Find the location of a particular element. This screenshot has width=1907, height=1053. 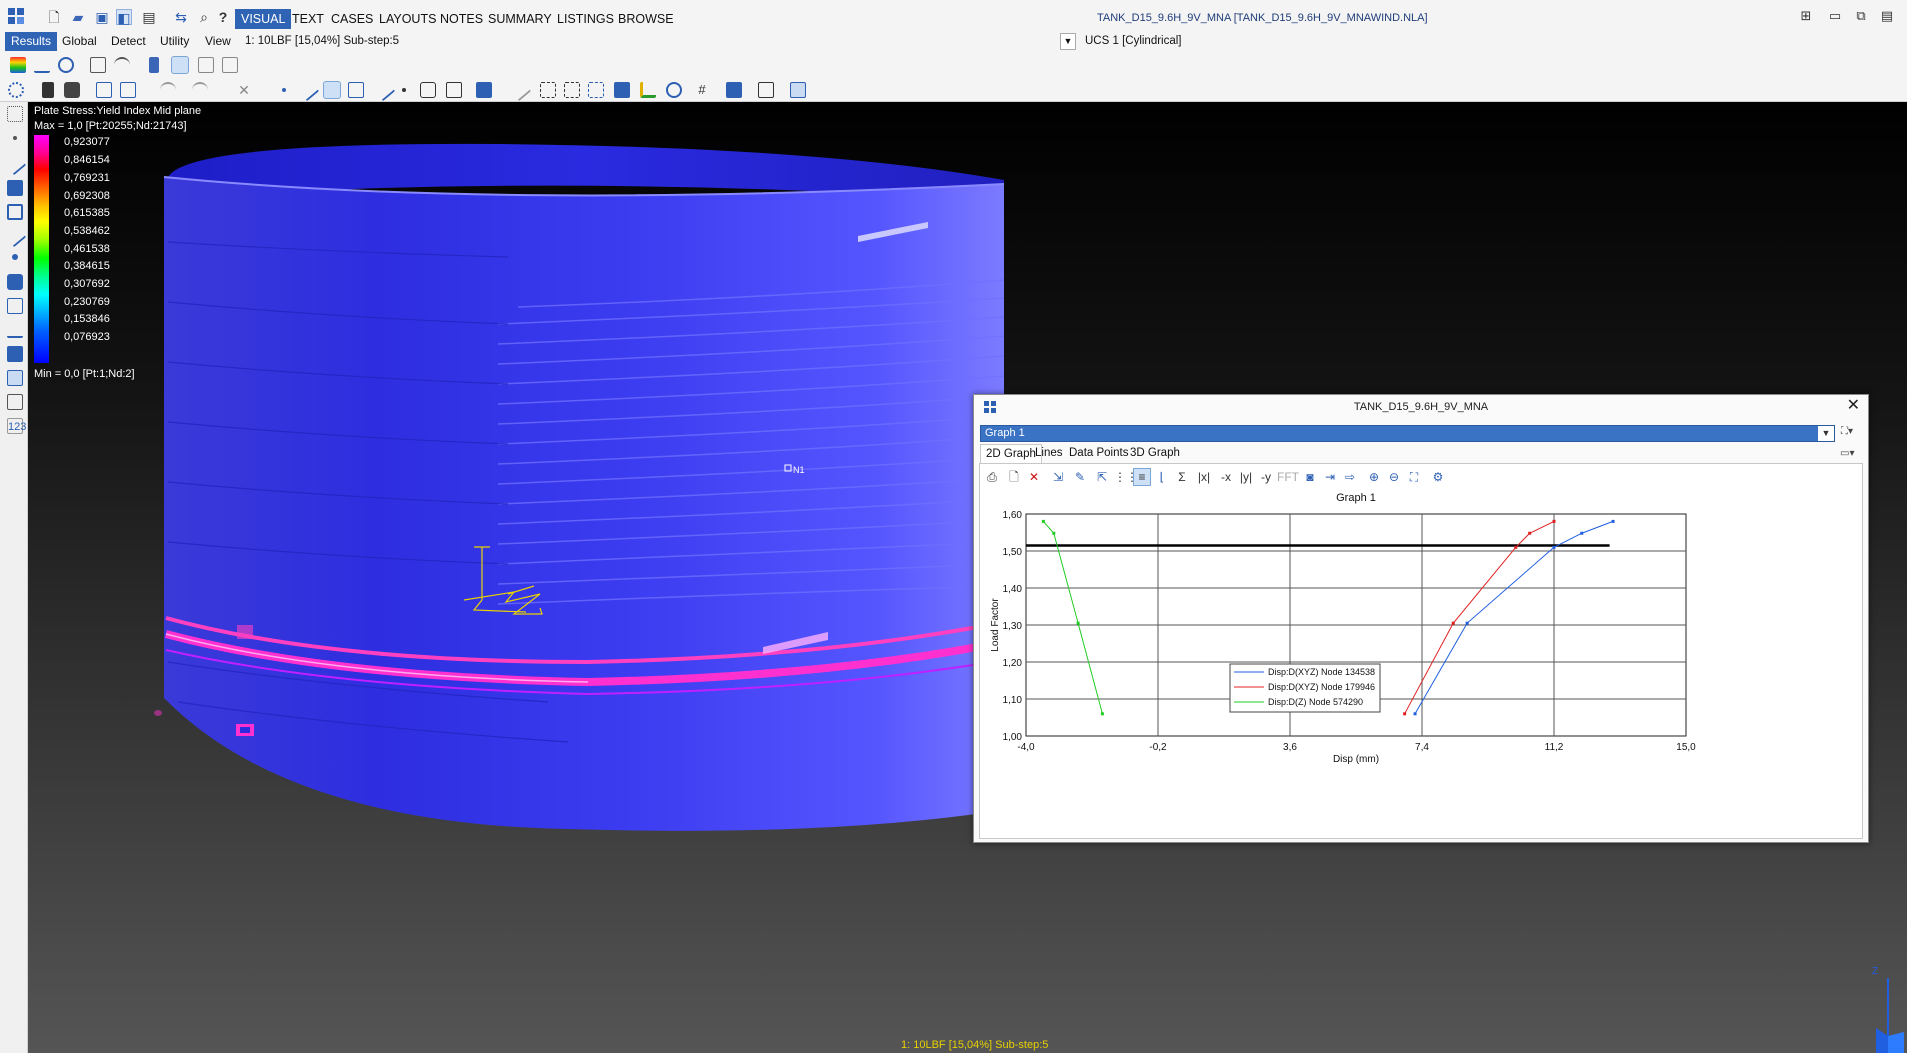

menu-summary: SUMMARY is located at coordinates (520, 19).